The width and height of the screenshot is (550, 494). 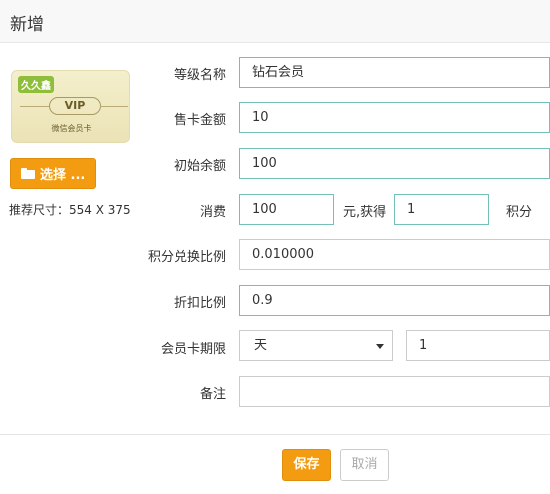 I want to click on size-hint: 推荐尺寸：554 X 375, so click(x=70, y=210).